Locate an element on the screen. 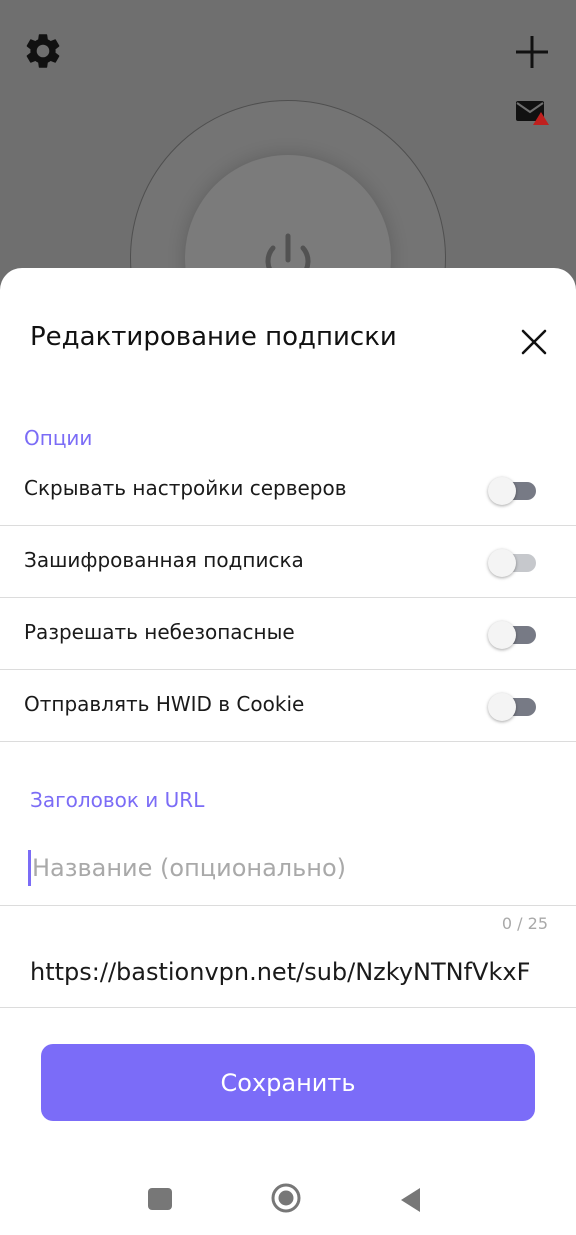 This screenshot has height=1235, width=576. mail-button is located at coordinates (532, 113).